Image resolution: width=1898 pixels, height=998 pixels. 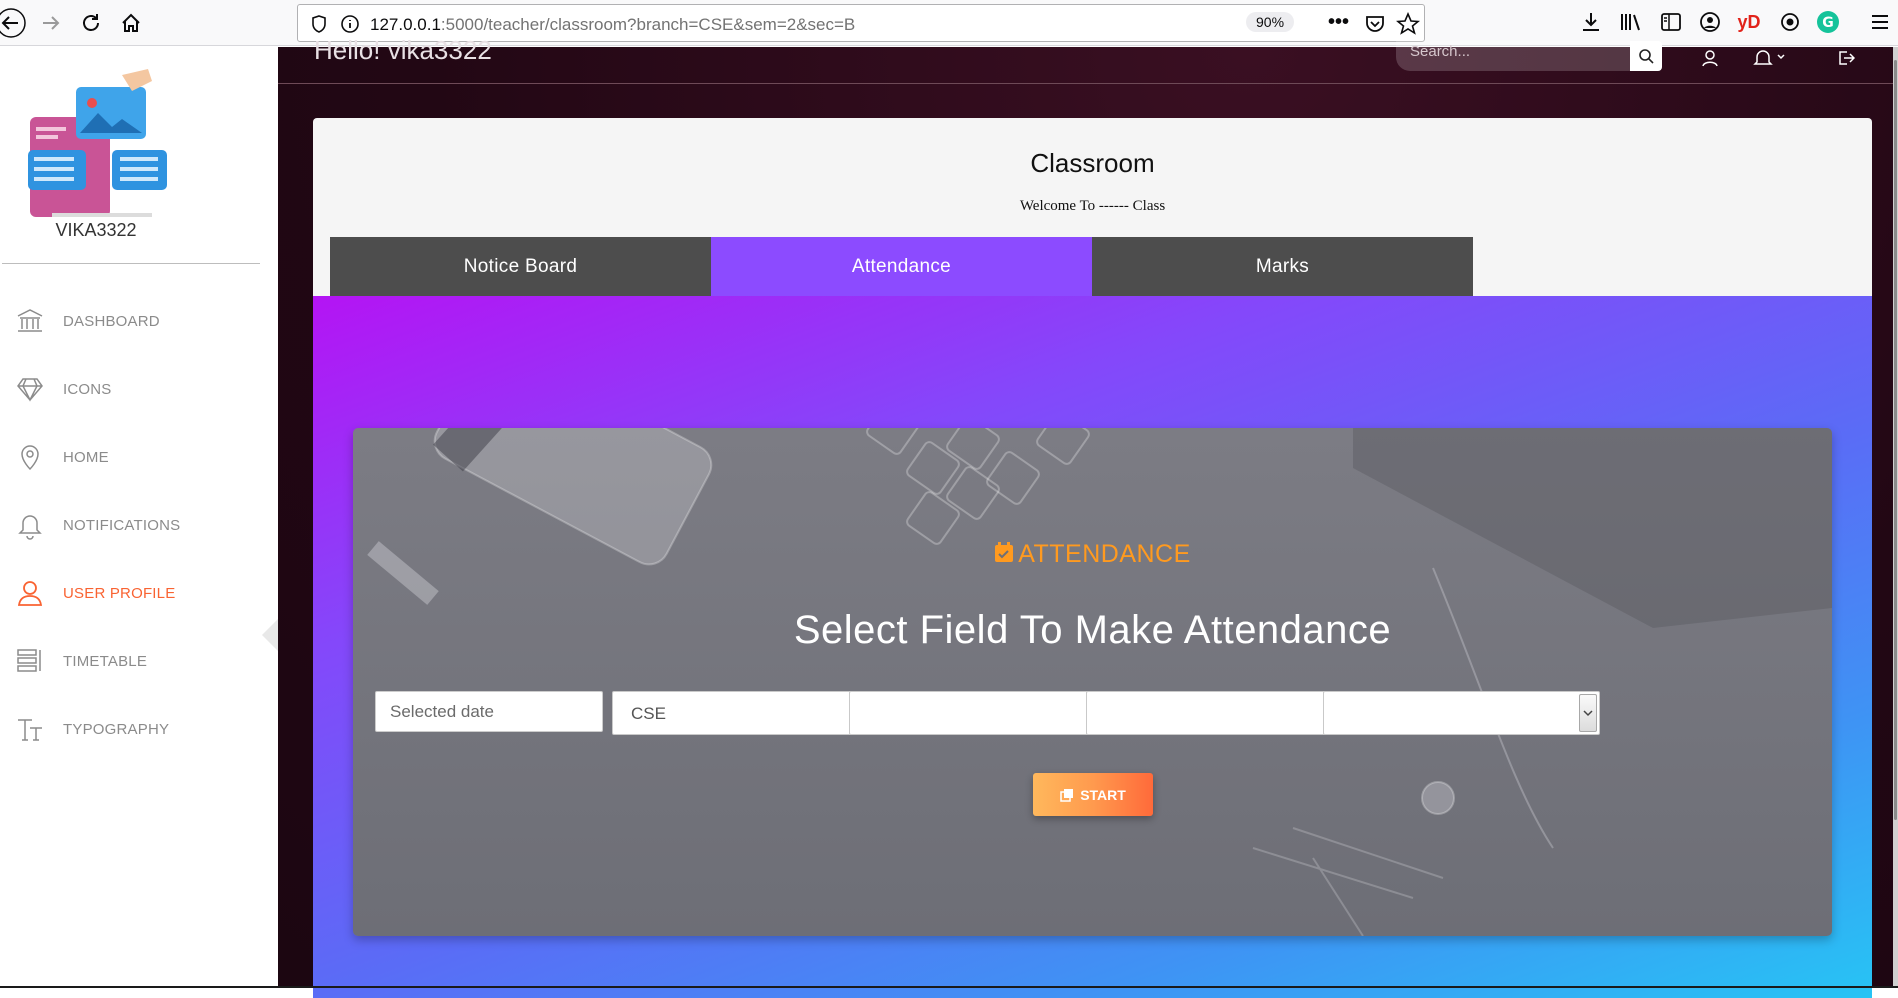 I want to click on library-icon, so click(x=1631, y=22).